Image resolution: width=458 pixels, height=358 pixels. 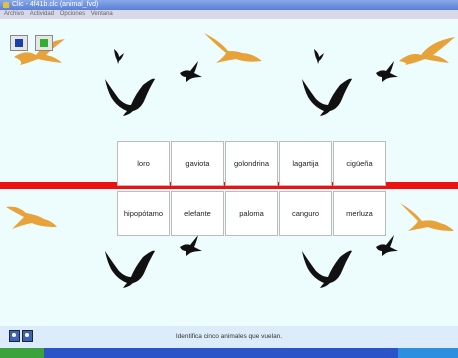 What do you see at coordinates (428, 353) in the screenshot?
I see `system-tray` at bounding box center [428, 353].